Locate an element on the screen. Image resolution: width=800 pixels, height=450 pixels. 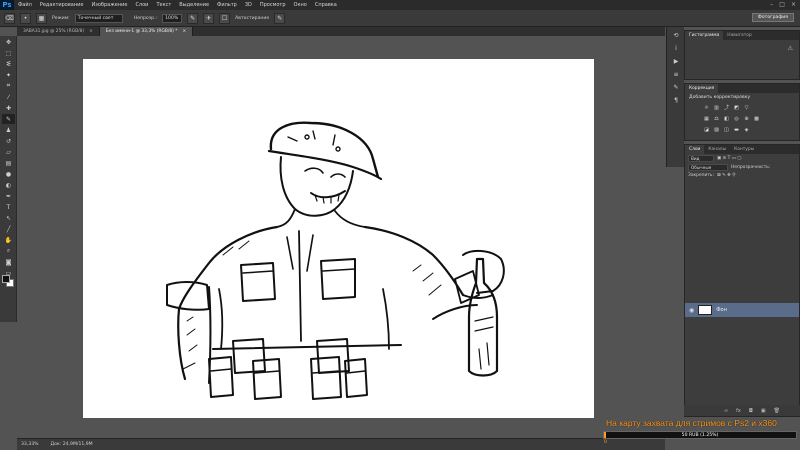
workspace-button: Фотография is located at coordinates (772, 17).